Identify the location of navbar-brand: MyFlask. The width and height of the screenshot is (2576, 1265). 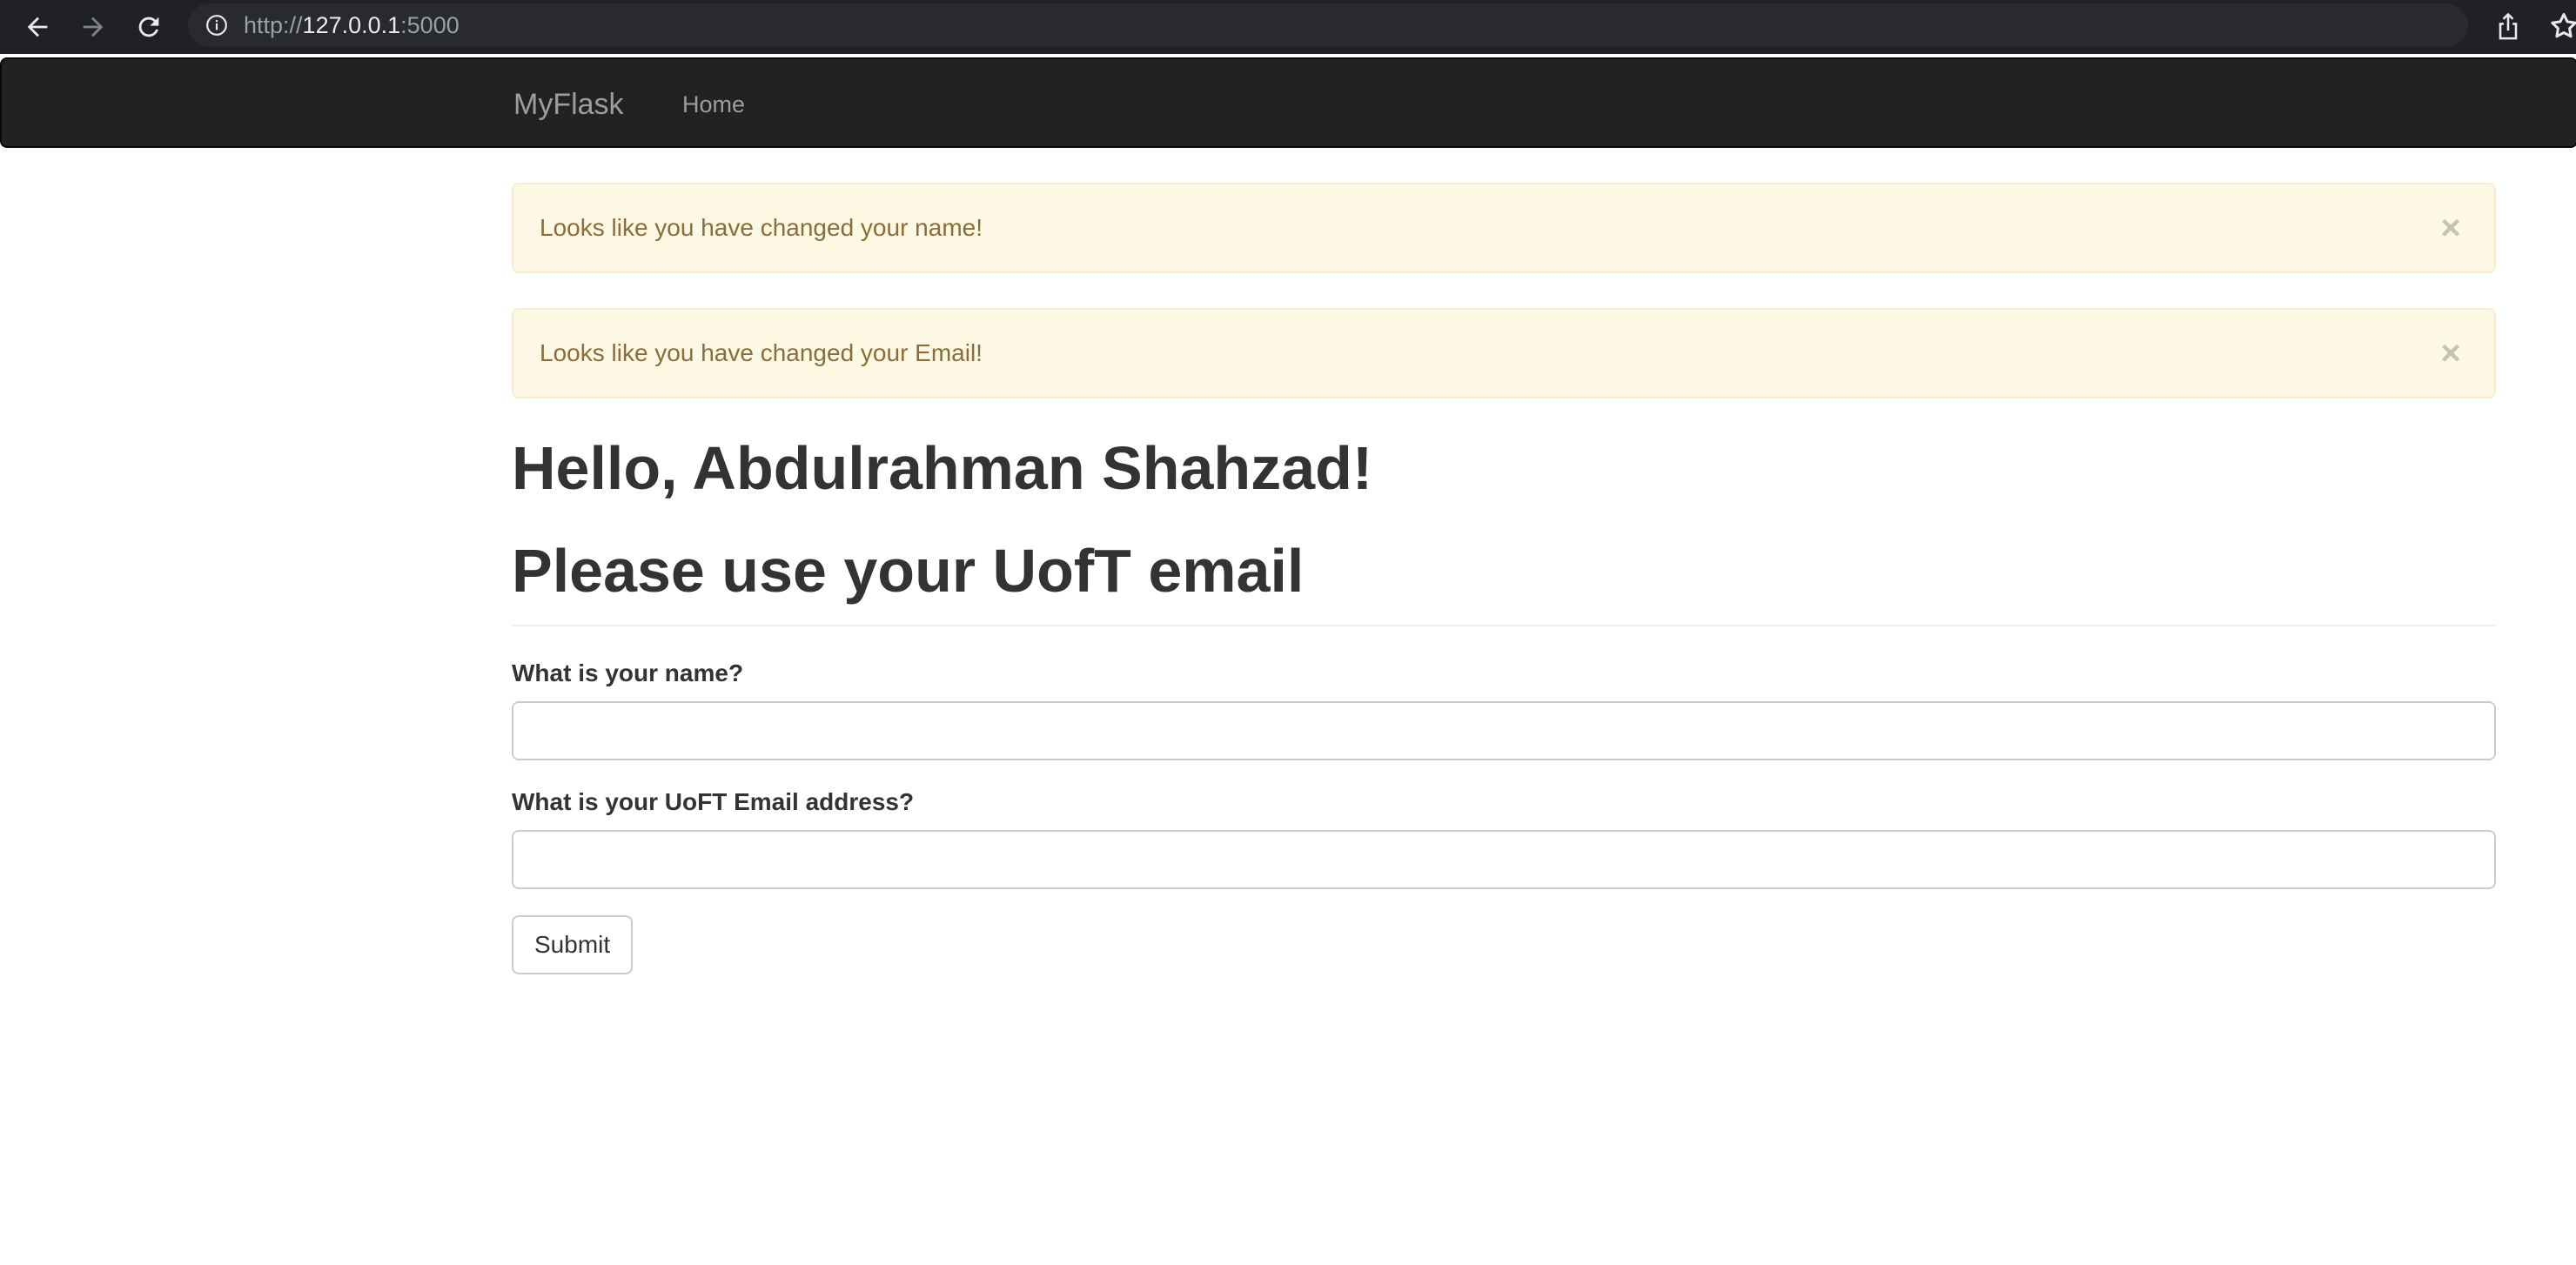
(569, 105).